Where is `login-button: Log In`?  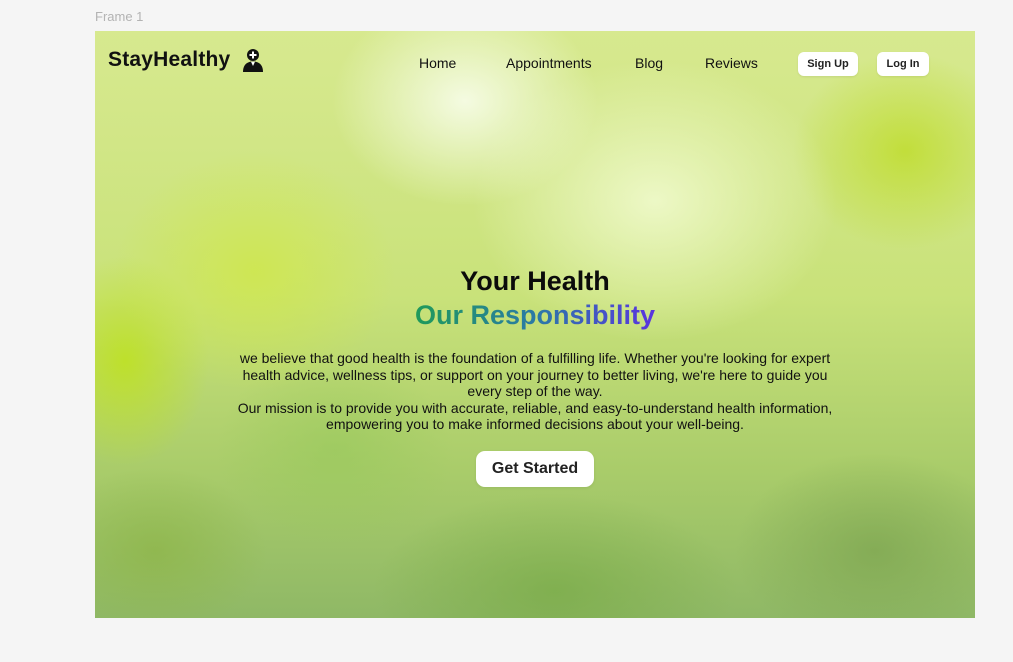
login-button: Log In is located at coordinates (903, 64).